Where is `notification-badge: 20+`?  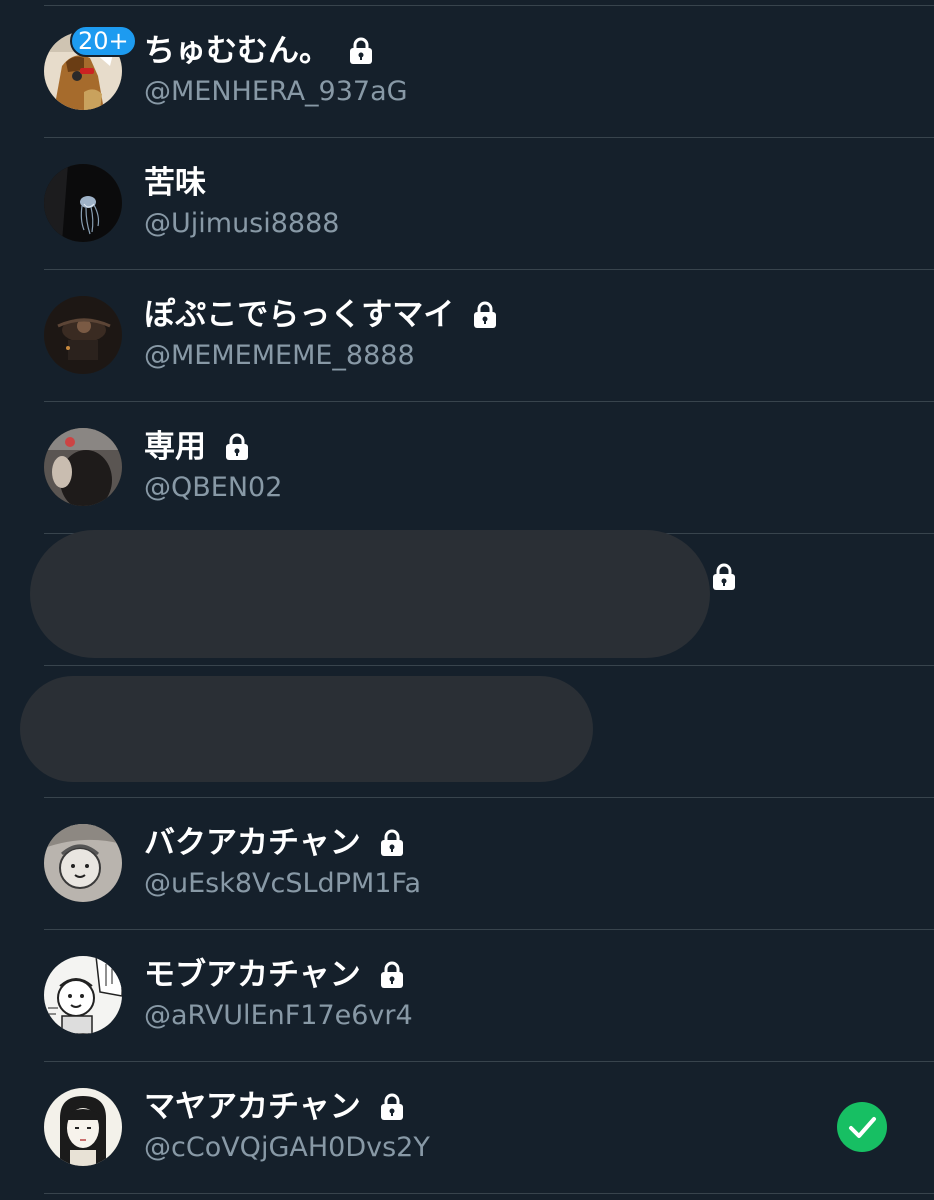
notification-badge: 20+ is located at coordinates (103, 41).